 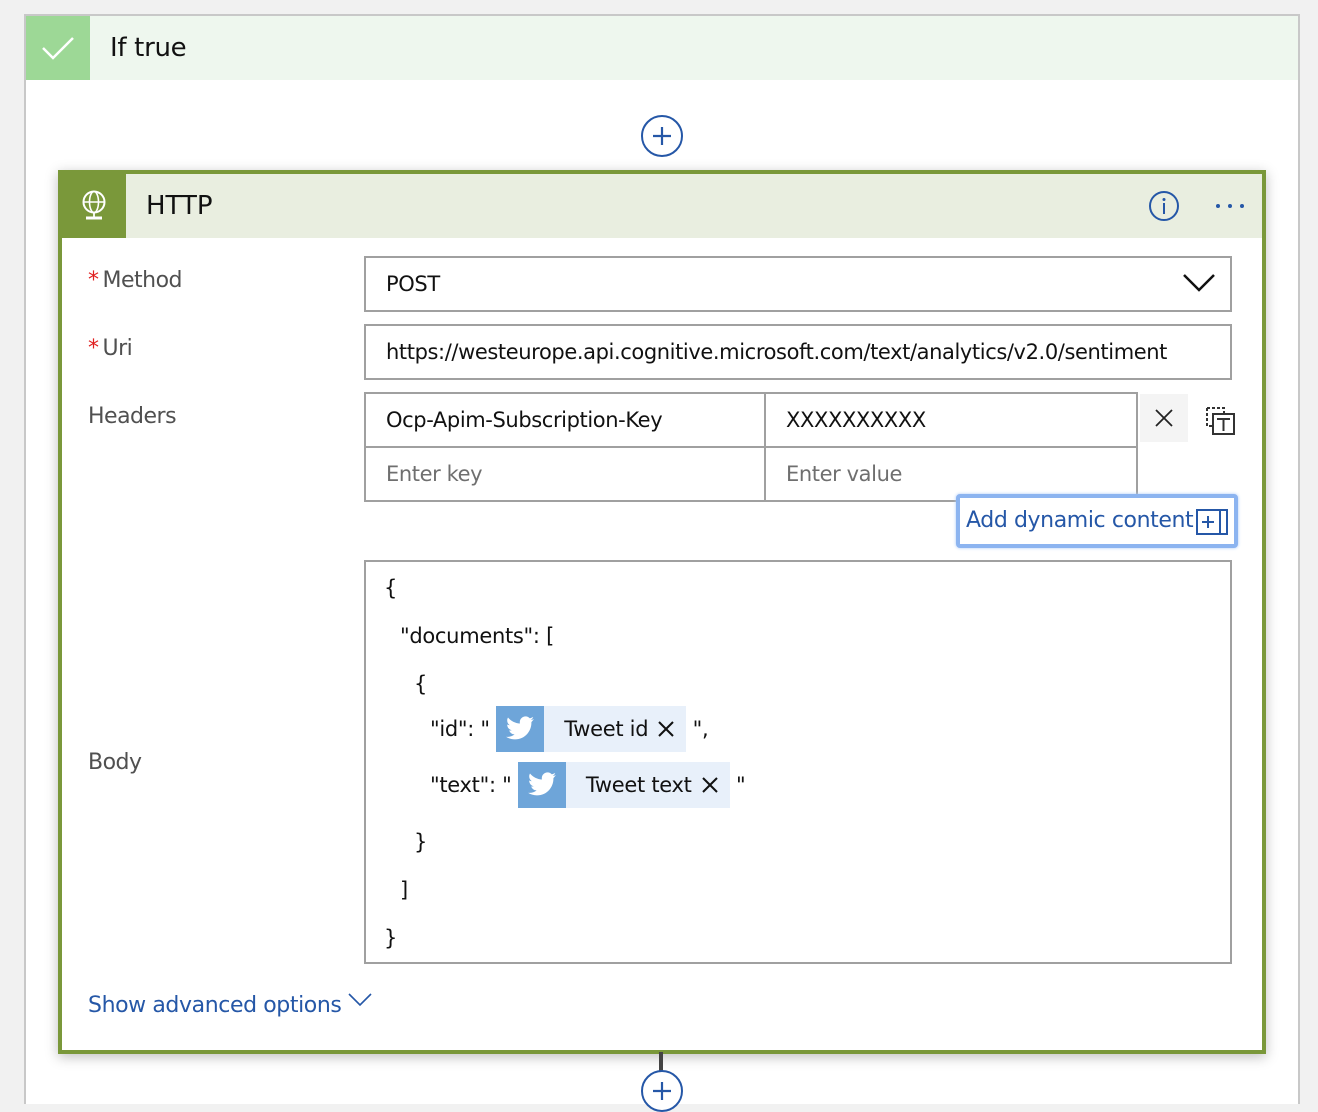 What do you see at coordinates (148, 48) in the screenshot?
I see `scope-title: If true` at bounding box center [148, 48].